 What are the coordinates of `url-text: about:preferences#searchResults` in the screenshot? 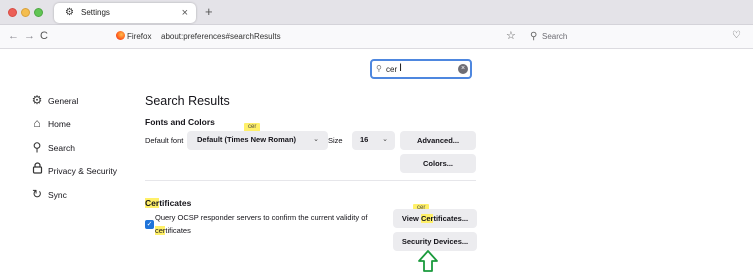 It's located at (221, 36).